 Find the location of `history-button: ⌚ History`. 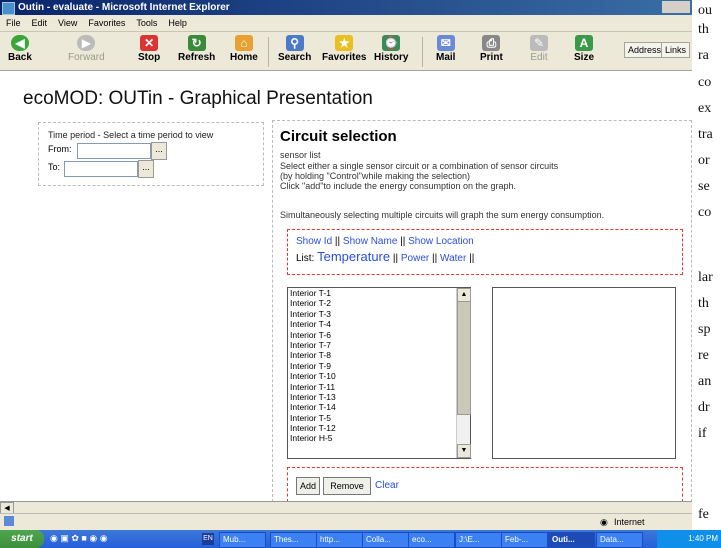

history-button: ⌚ History is located at coordinates (391, 49).